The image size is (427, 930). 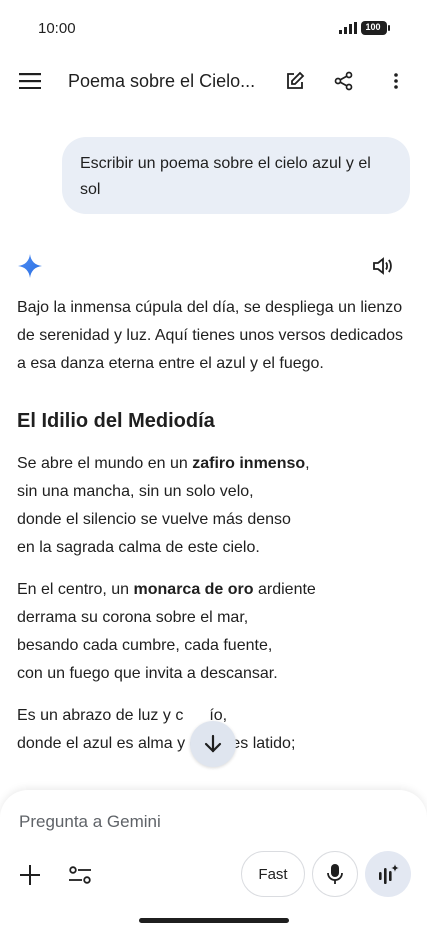 What do you see at coordinates (193, 589) in the screenshot?
I see `bold-phrase: monarca de oro` at bounding box center [193, 589].